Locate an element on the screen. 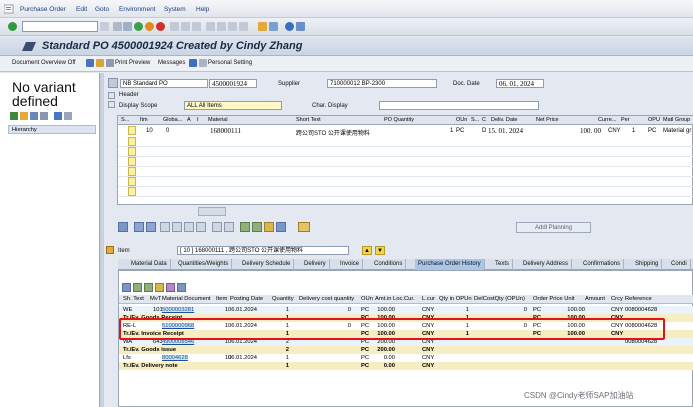 The width and height of the screenshot is (693, 407). history-layout-icon is located at coordinates (181, 287).